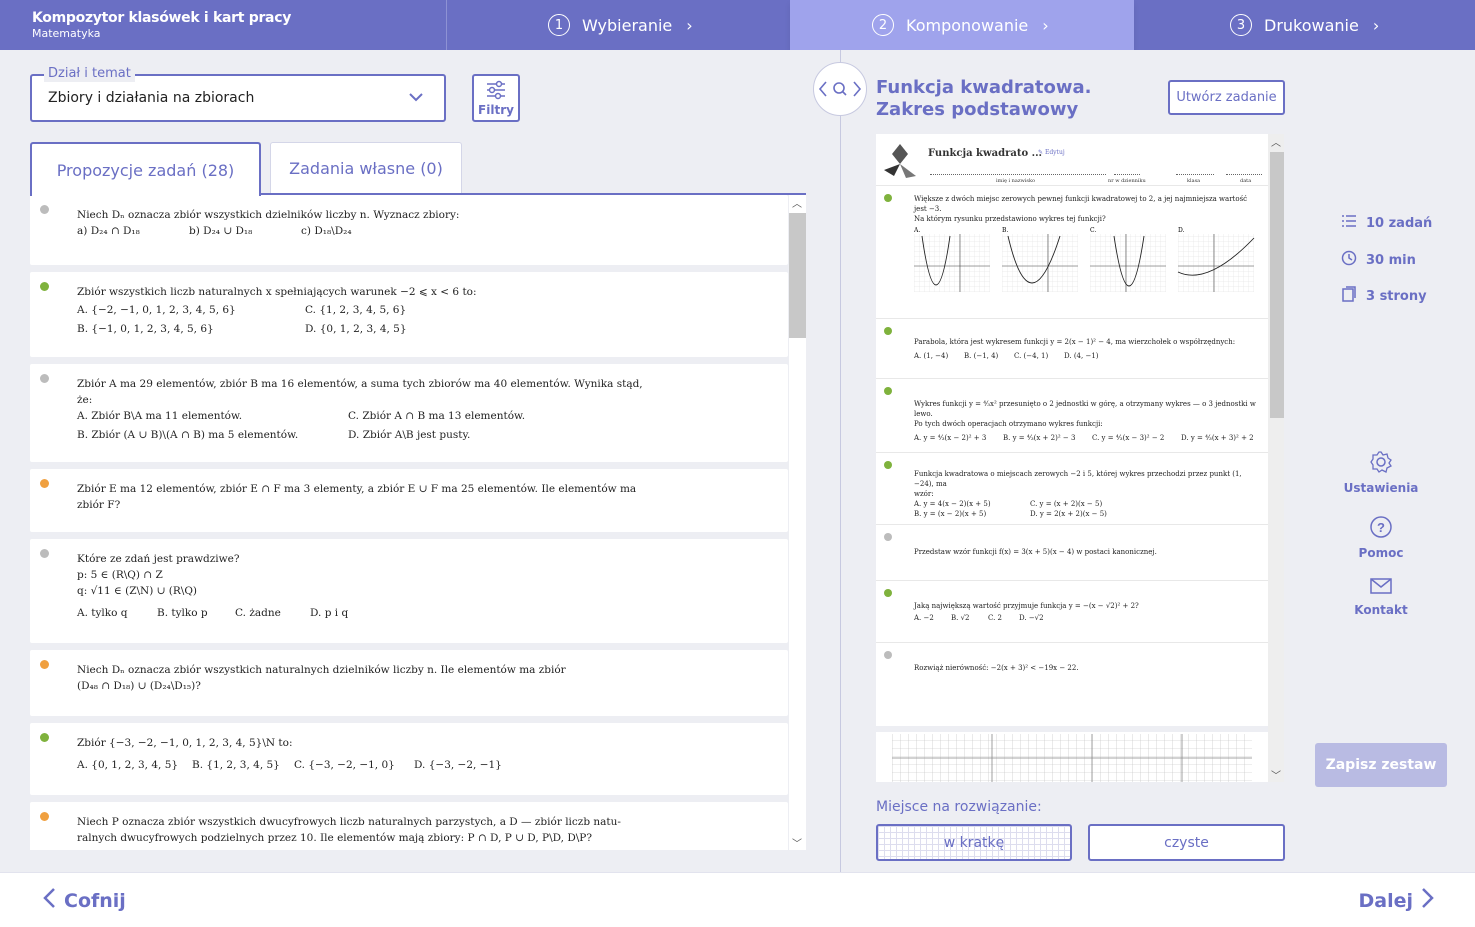 The height and width of the screenshot is (927, 1475). Describe the element at coordinates (984, 87) in the screenshot. I see `document-title-line: Funkcja kwadratowa.` at that location.